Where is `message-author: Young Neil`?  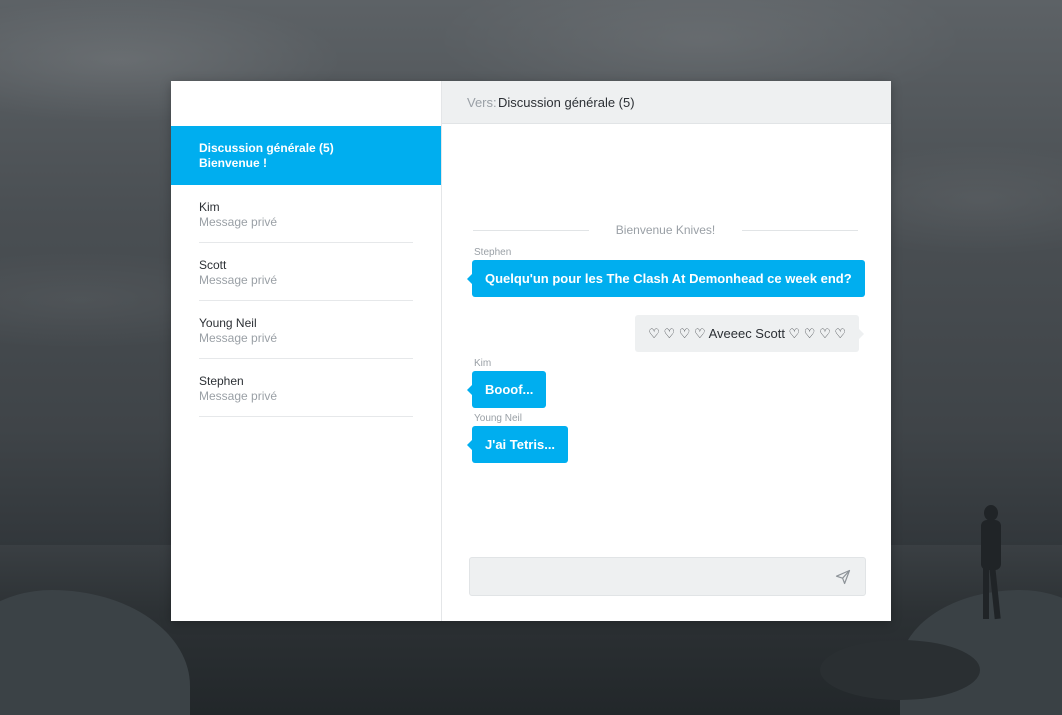 message-author: Young Neil is located at coordinates (498, 418).